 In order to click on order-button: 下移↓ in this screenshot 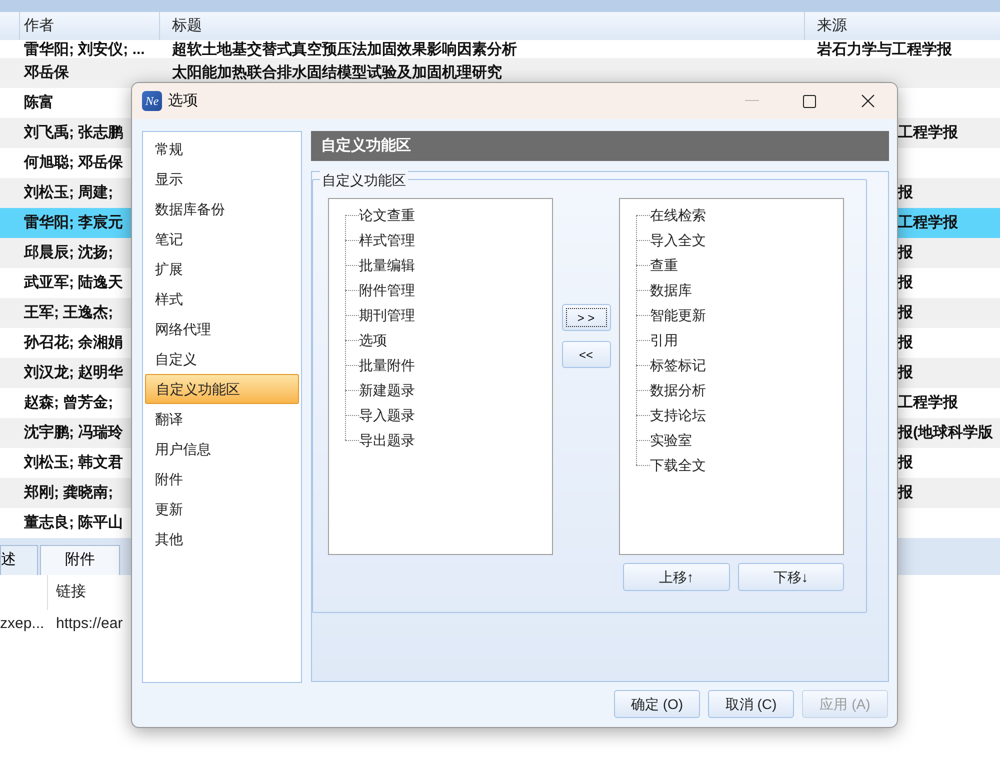, I will do `click(791, 577)`.